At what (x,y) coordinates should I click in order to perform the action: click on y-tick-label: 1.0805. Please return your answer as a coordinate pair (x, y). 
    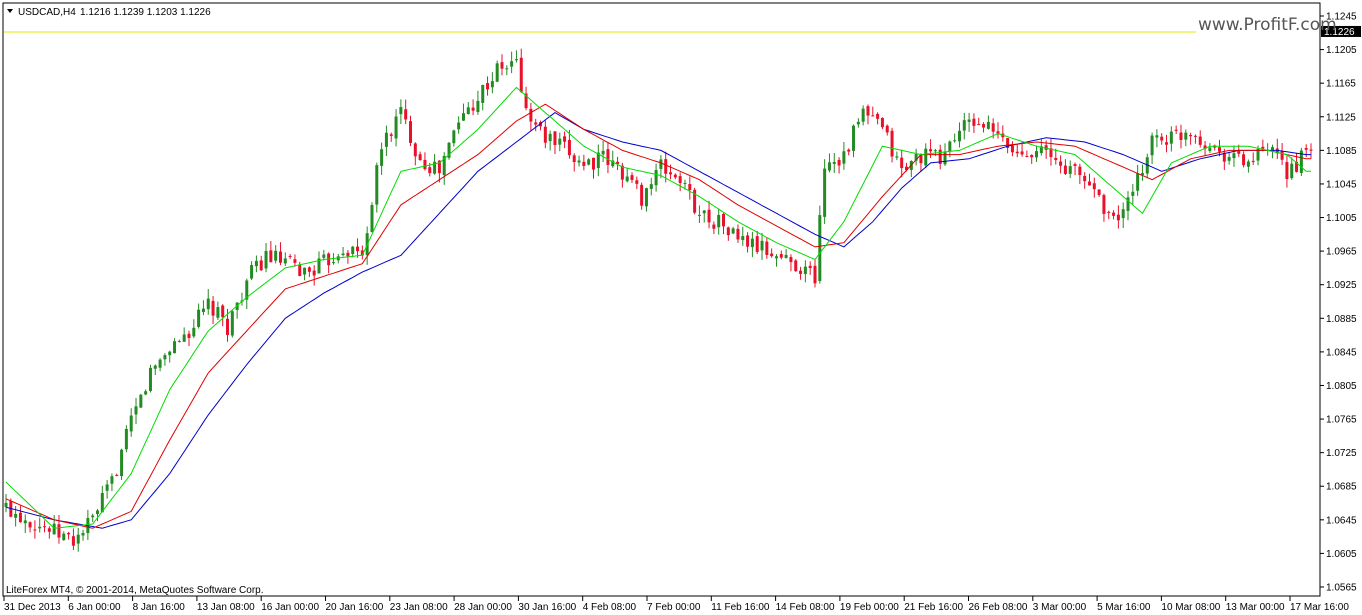
    Looking at the image, I should click on (1341, 386).